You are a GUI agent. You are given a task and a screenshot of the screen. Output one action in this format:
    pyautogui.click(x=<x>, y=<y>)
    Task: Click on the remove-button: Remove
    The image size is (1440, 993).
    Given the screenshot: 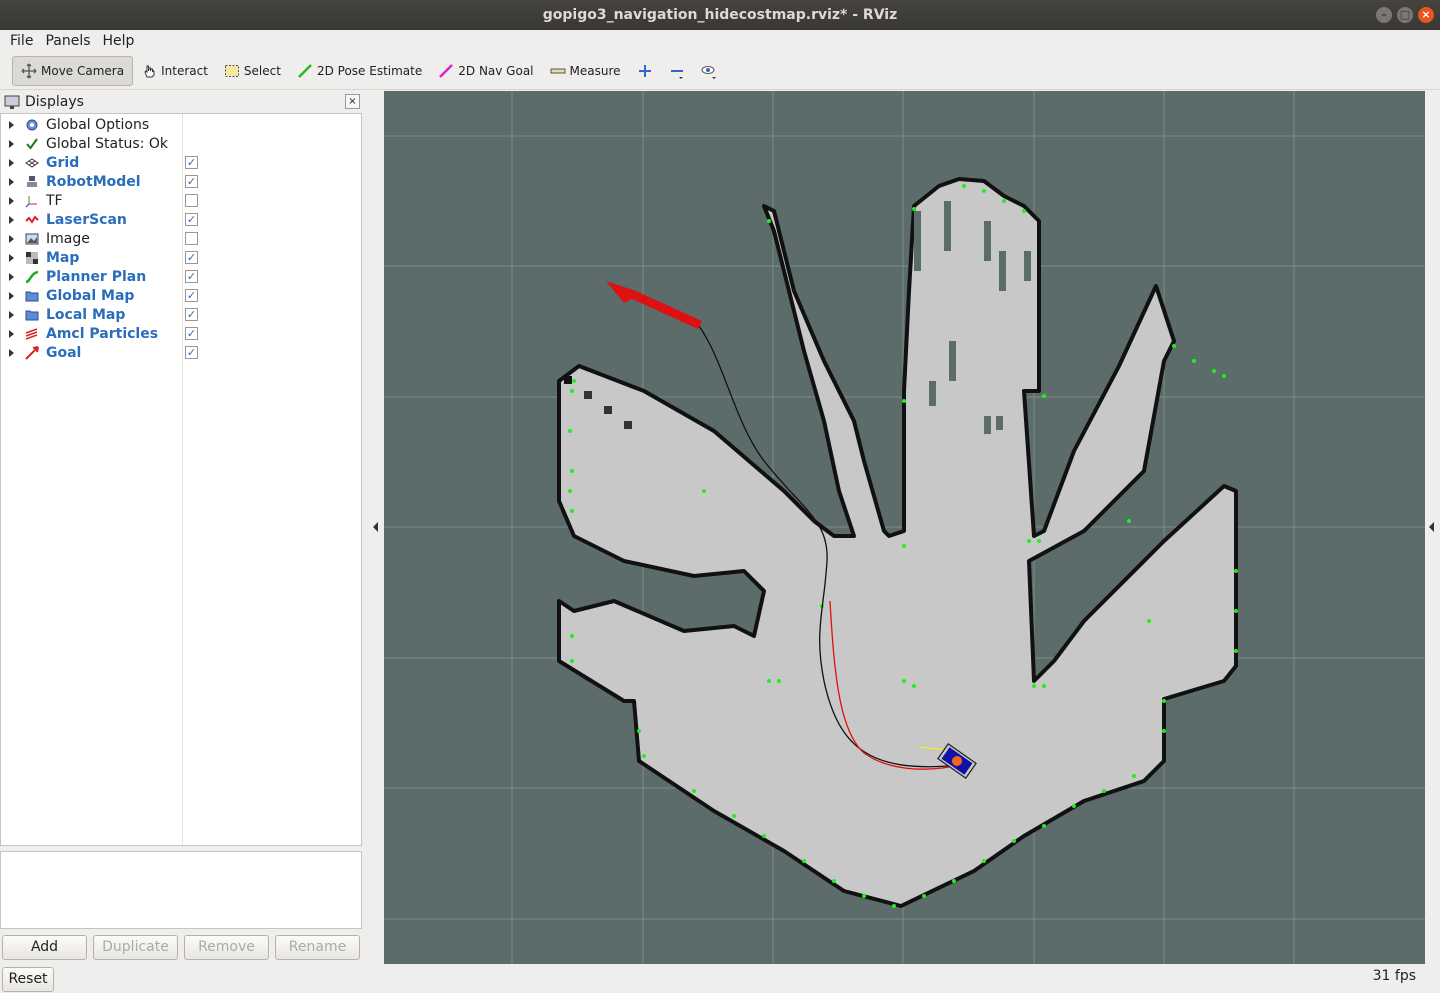 What is the action you would take?
    pyautogui.click(x=226, y=947)
    